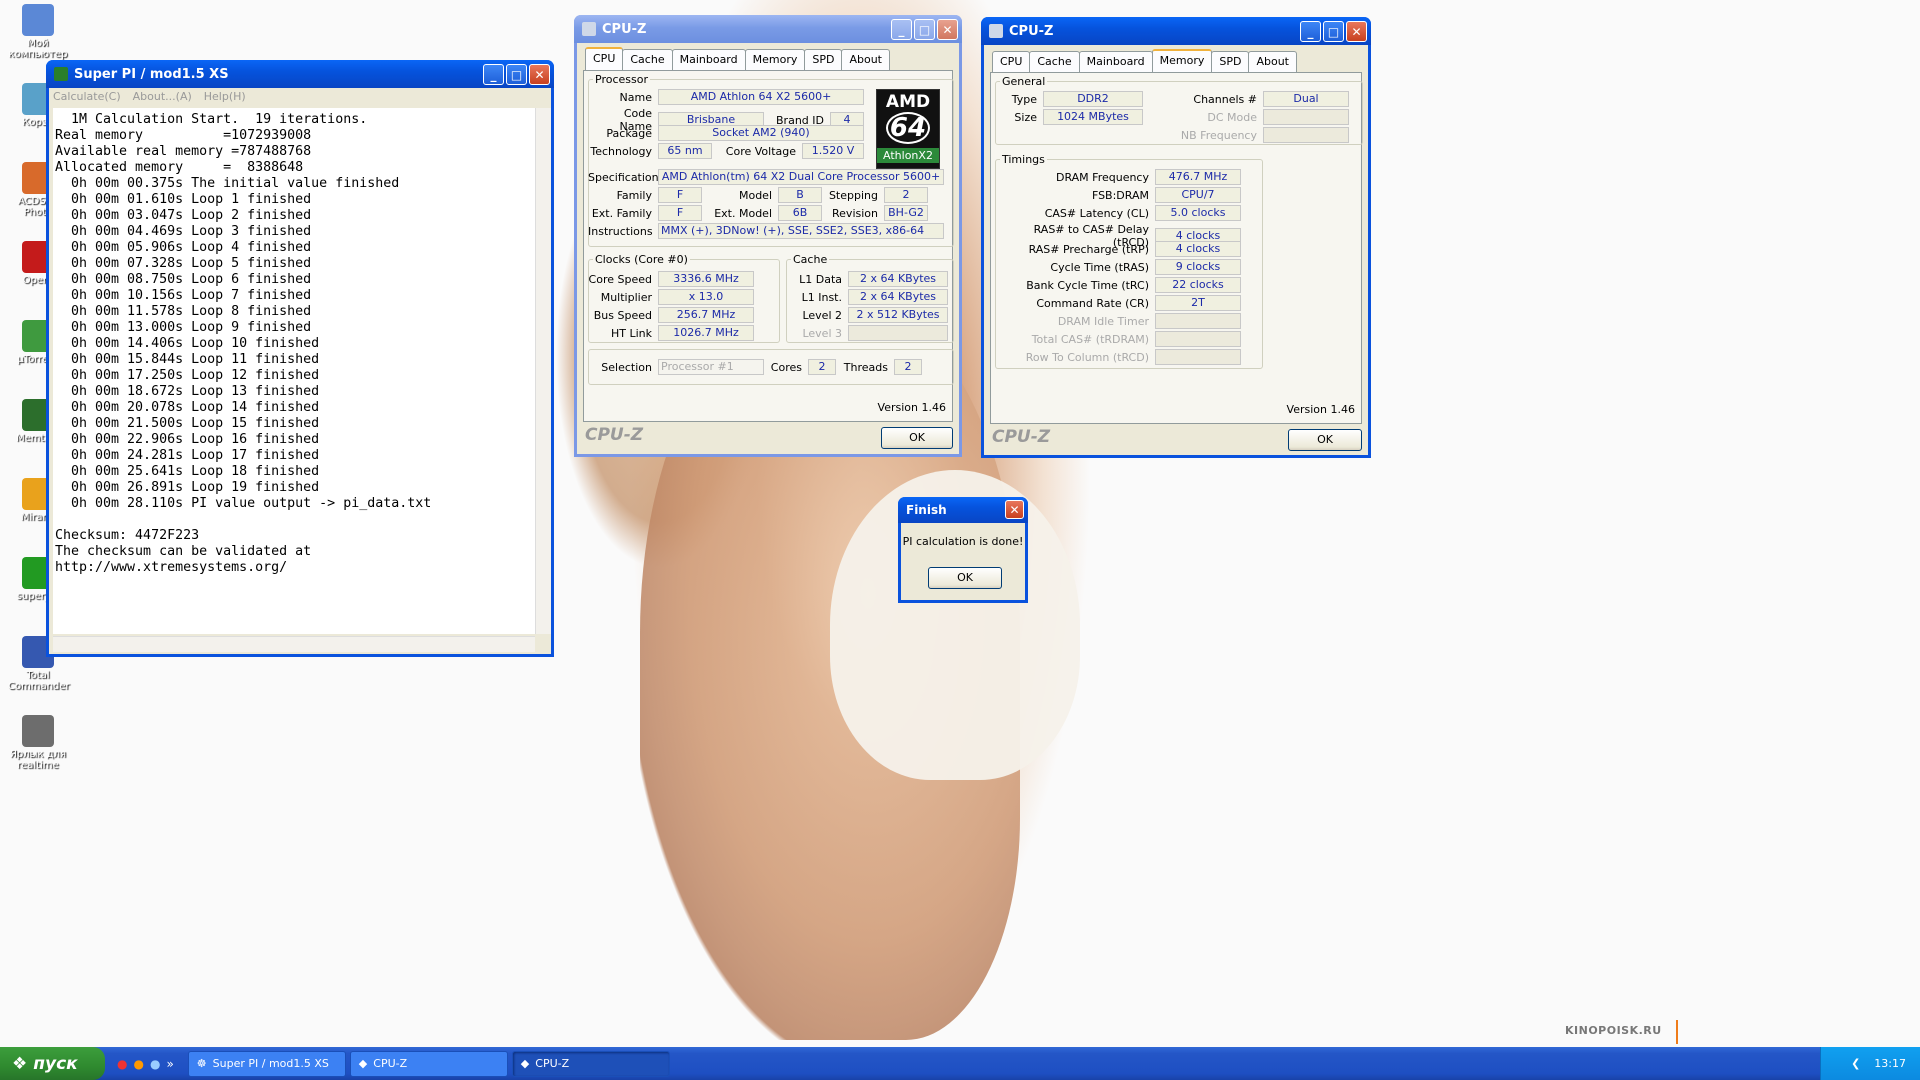  Describe the element at coordinates (187, 471) in the screenshot. I see `output-line: 0h 00m 25.641s Loop 18 finished` at that location.